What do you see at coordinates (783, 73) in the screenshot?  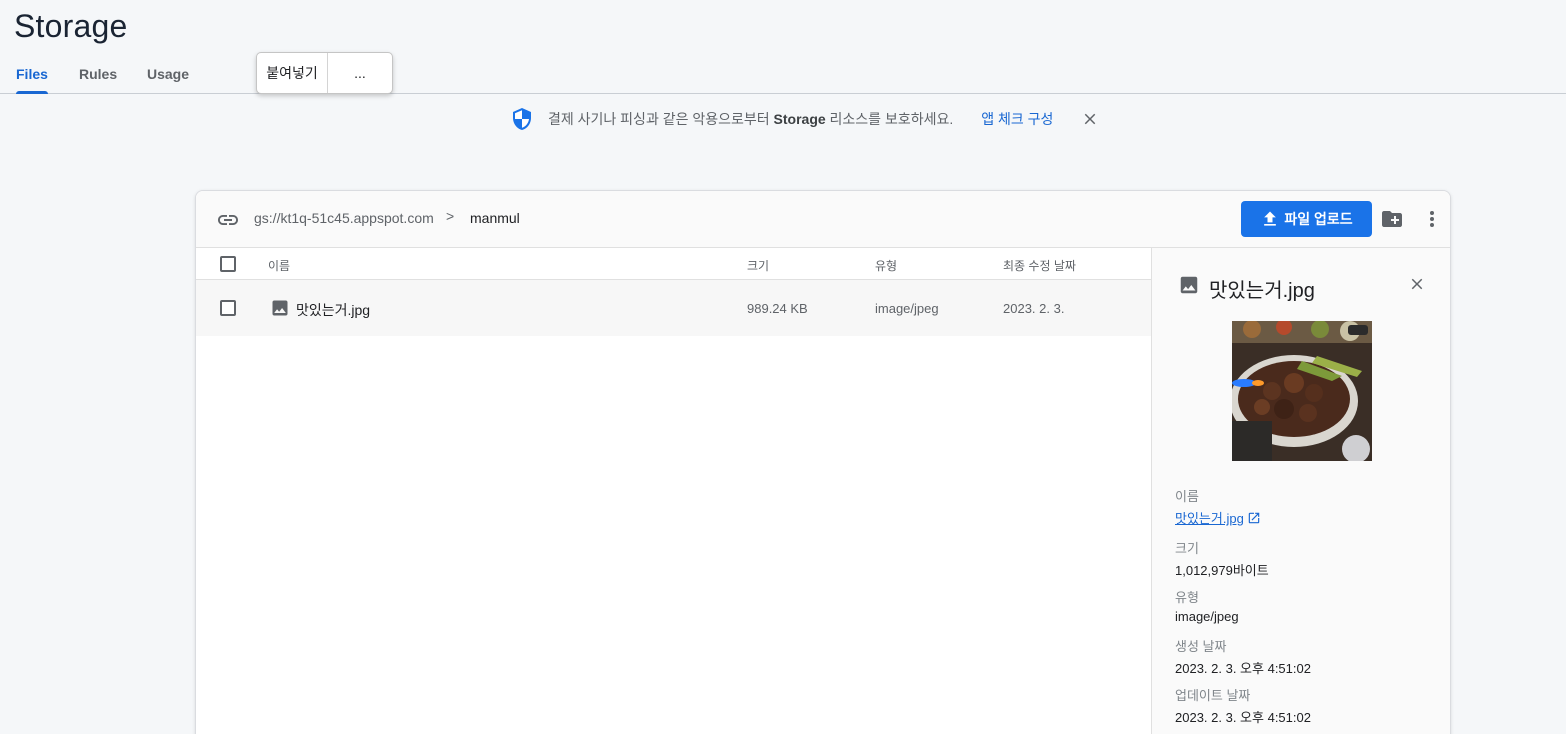 I see `tab-bar: Files Rules Usage` at bounding box center [783, 73].